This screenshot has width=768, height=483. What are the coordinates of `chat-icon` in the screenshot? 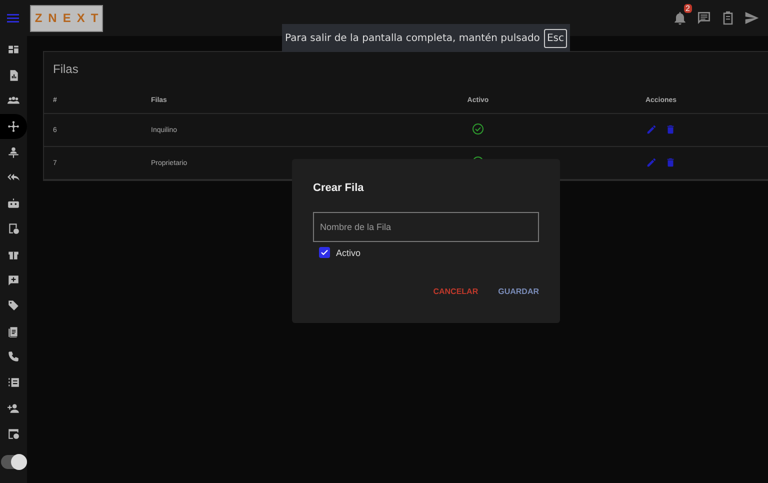 It's located at (704, 18).